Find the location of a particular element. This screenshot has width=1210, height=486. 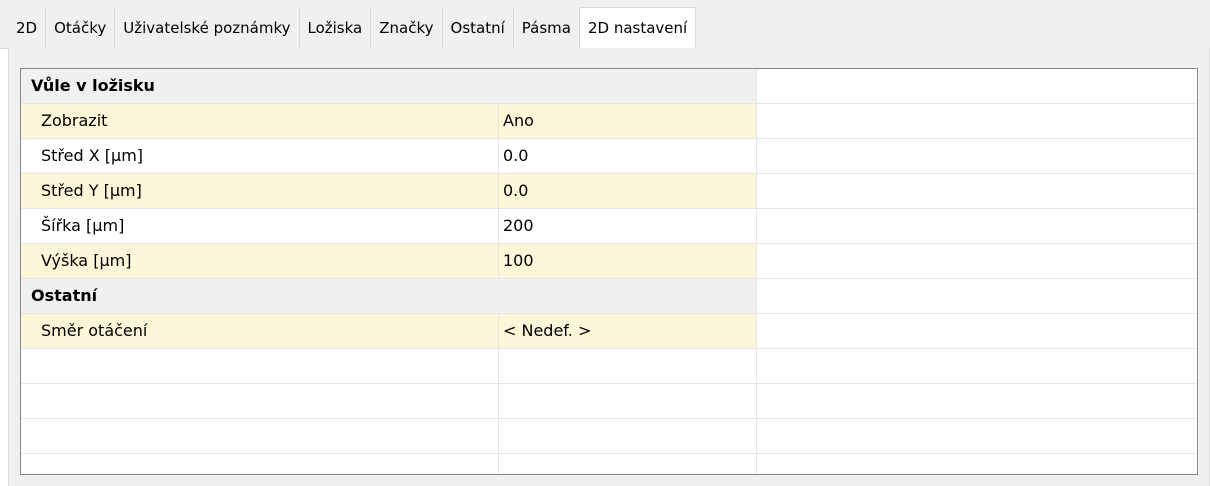

property-row-vyska: Výška [µm] 100 is located at coordinates (609, 261).